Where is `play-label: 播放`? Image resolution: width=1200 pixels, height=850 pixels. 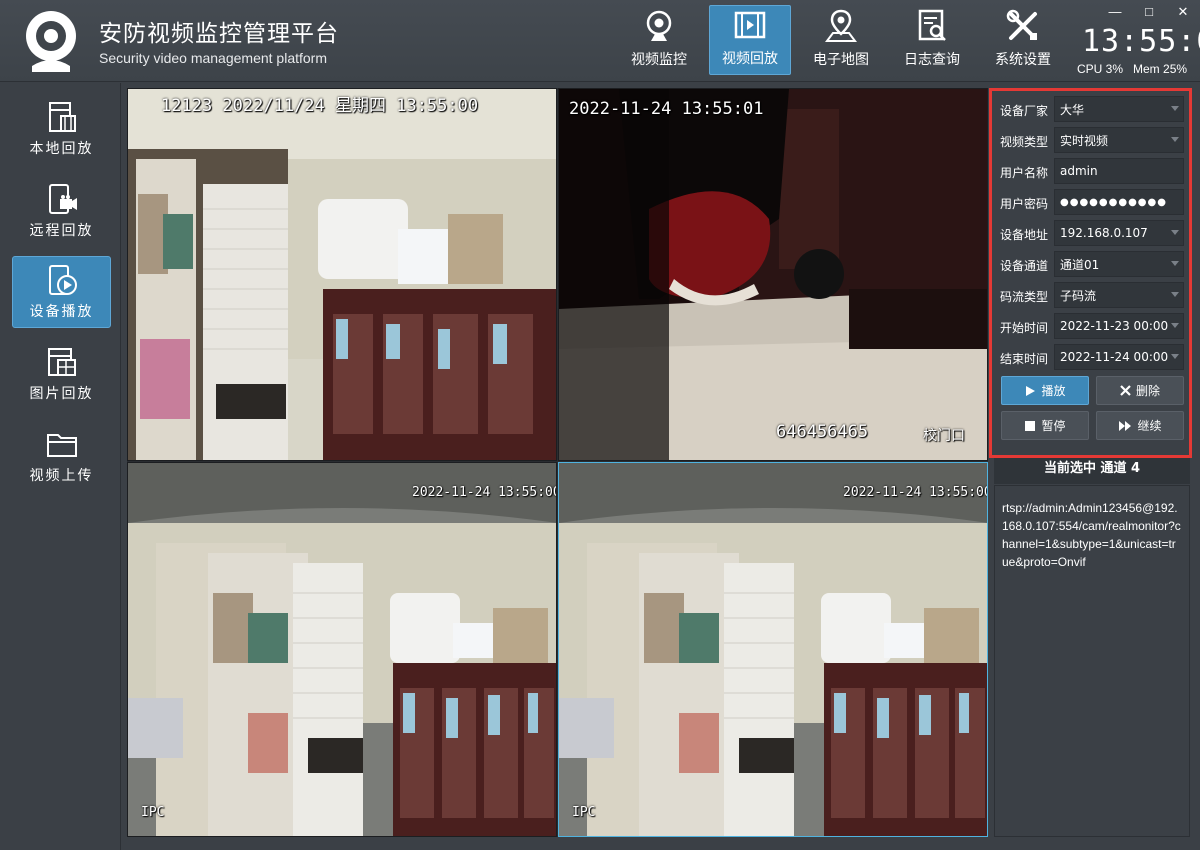
play-label: 播放 is located at coordinates (1053, 391).